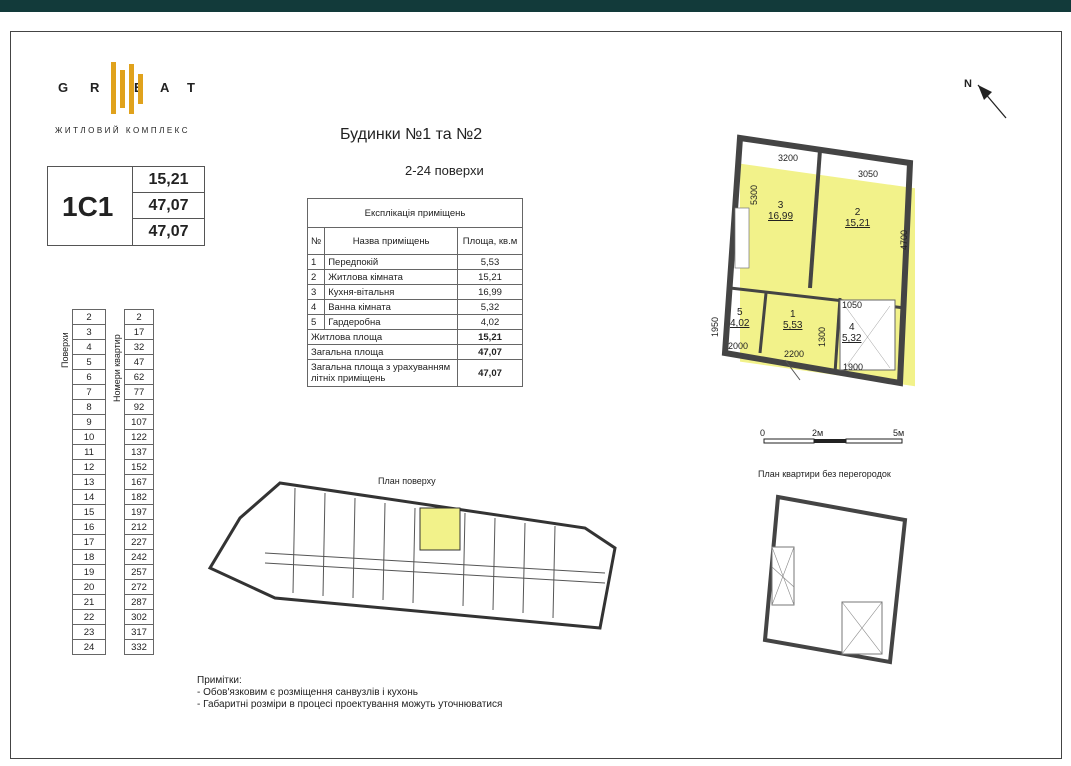 The image size is (1071, 766). Describe the element at coordinates (139, 377) in the screenshot. I see `apartment-cell: 62` at that location.